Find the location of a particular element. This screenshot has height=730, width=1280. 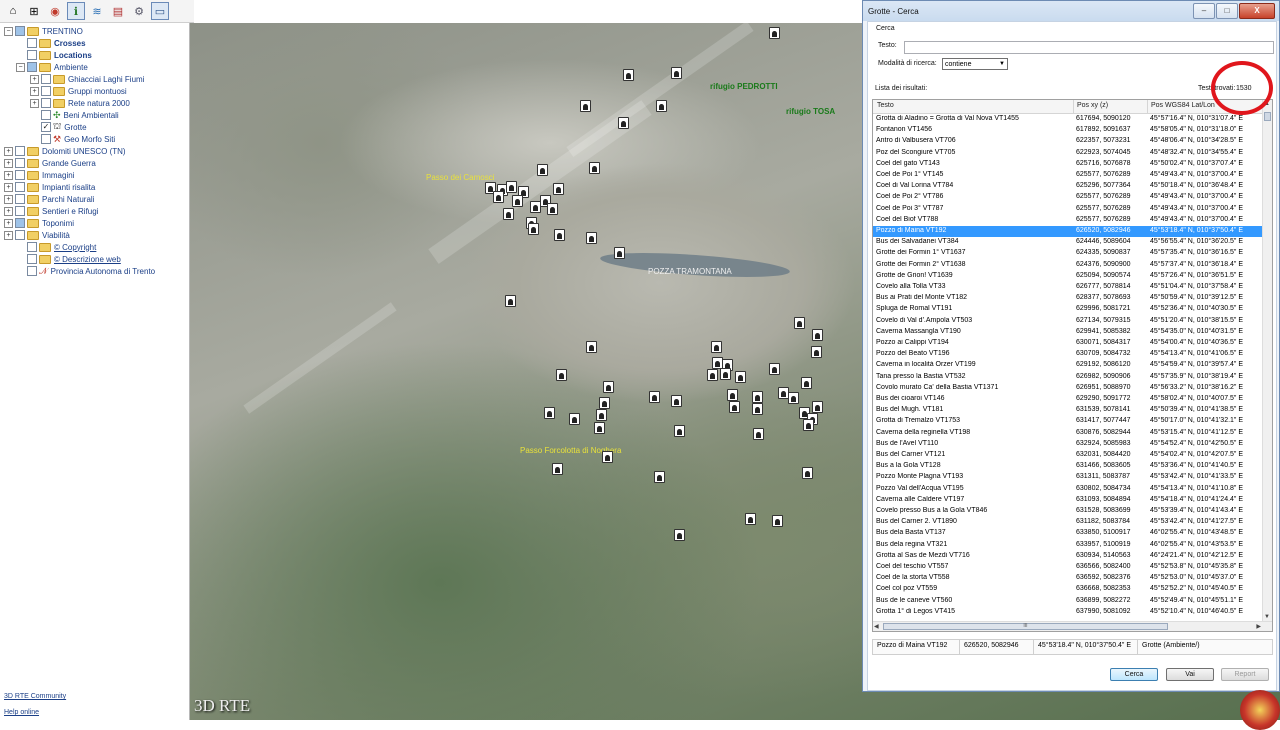

tree-item-impianti: + Impianti risalita is located at coordinates (49, 187).